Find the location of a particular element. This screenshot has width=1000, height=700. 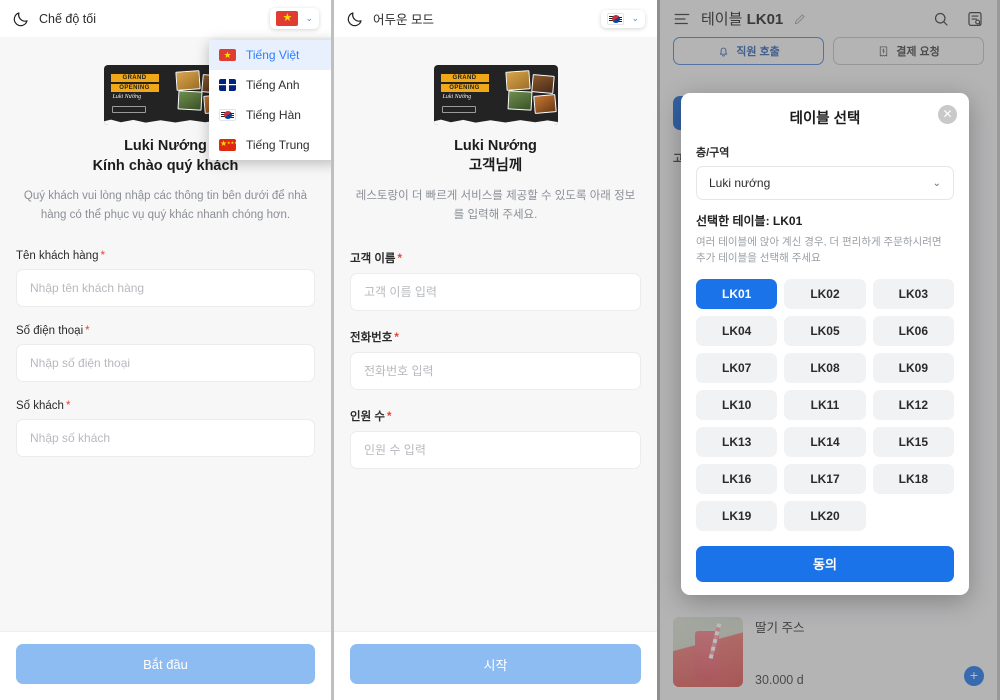

field-customer-name-vi: Tên khách hàng * is located at coordinates (165, 278).